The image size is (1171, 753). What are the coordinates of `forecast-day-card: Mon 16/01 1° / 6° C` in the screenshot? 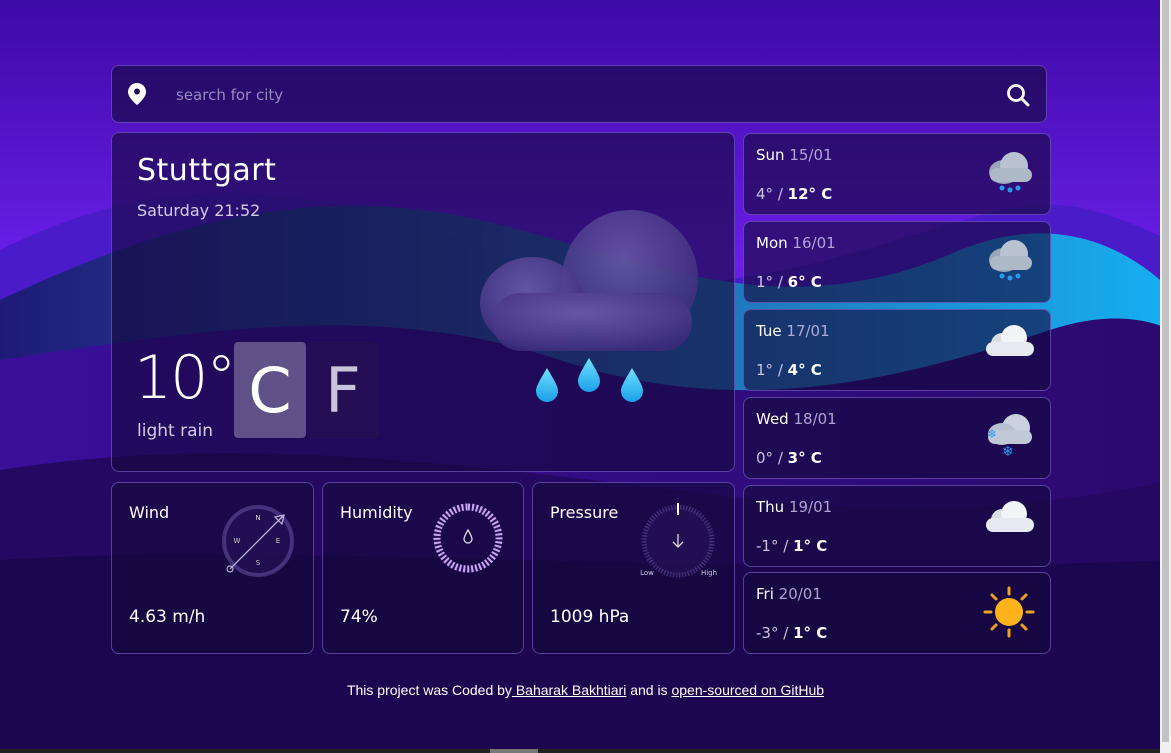 It's located at (897, 262).